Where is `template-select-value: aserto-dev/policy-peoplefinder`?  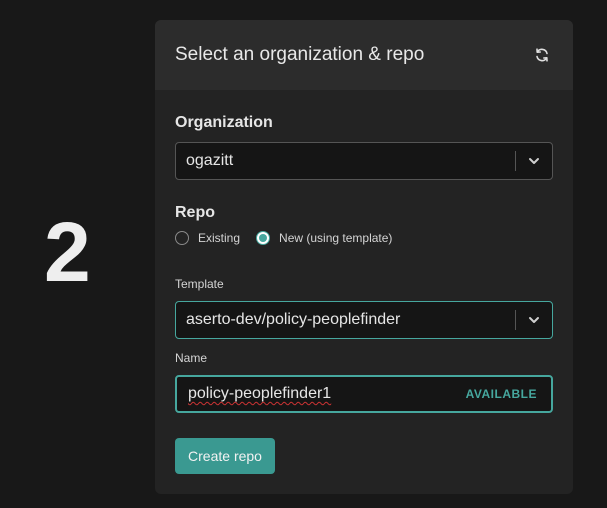
template-select-value: aserto-dev/policy-peoplefinder is located at coordinates (293, 319).